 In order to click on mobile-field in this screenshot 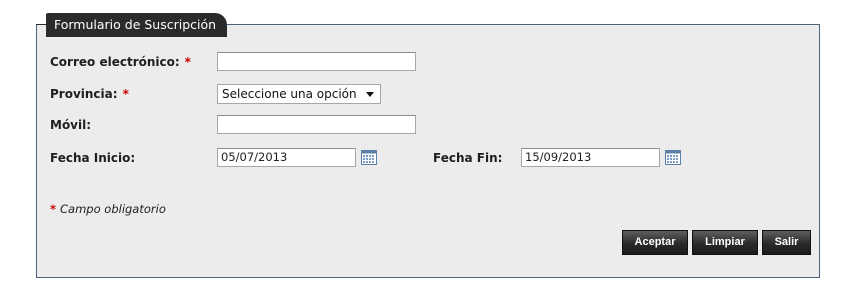, I will do `click(316, 124)`.